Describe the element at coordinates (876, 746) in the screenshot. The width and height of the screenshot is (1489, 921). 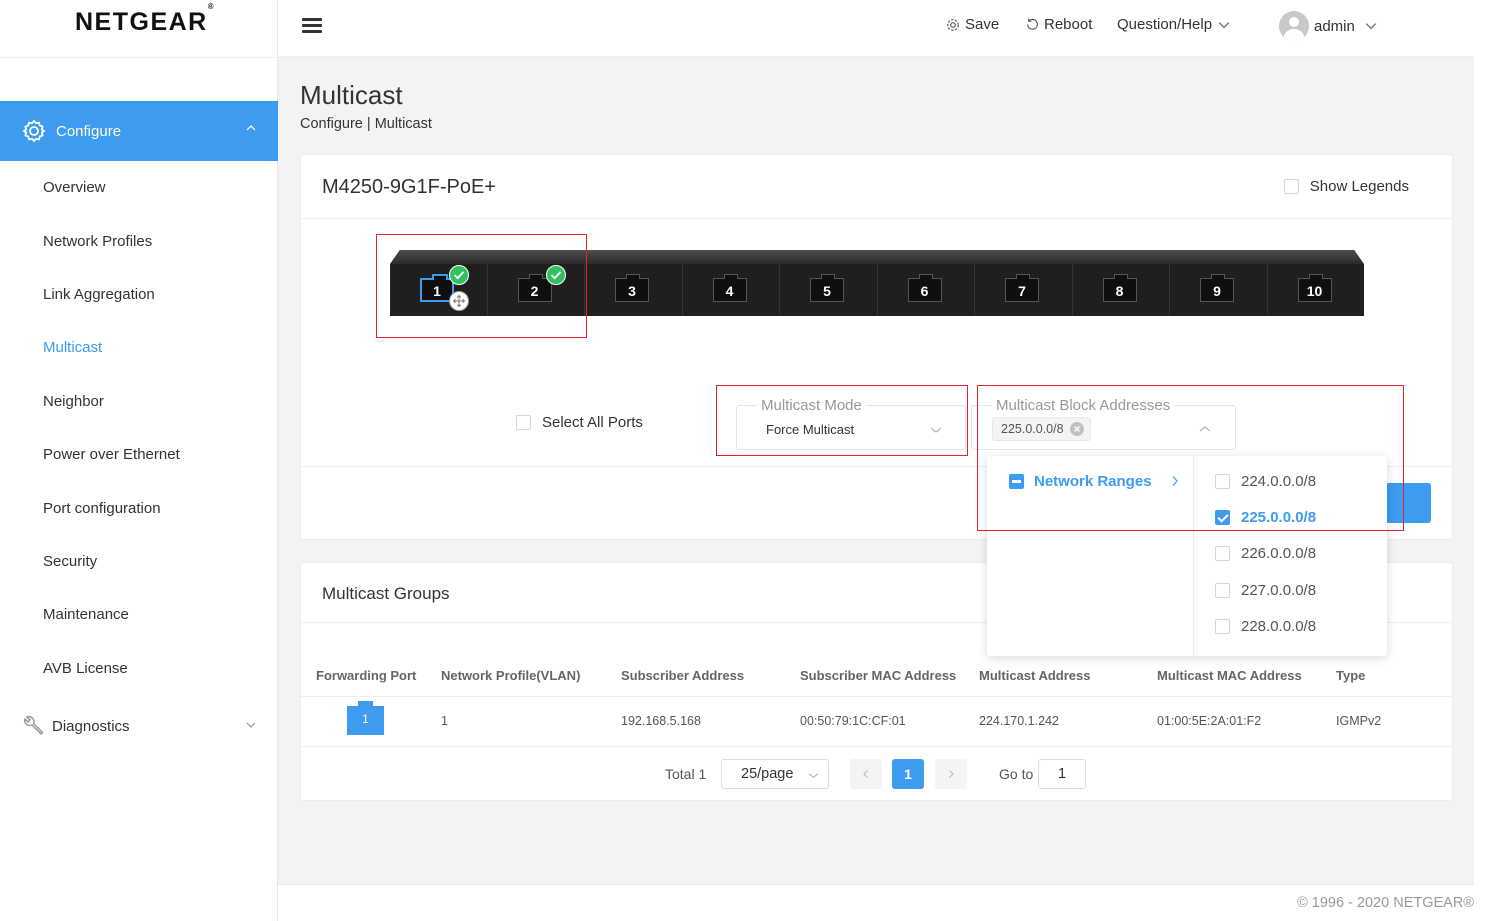
I see `table-row-line` at that location.